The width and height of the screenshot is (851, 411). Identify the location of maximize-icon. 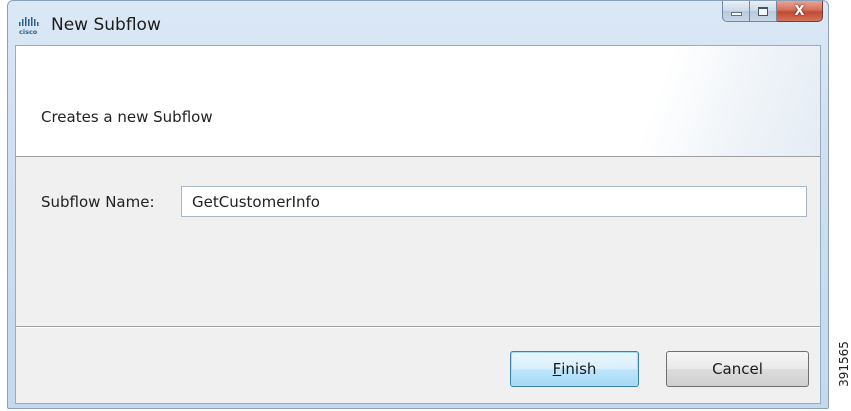
(763, 11).